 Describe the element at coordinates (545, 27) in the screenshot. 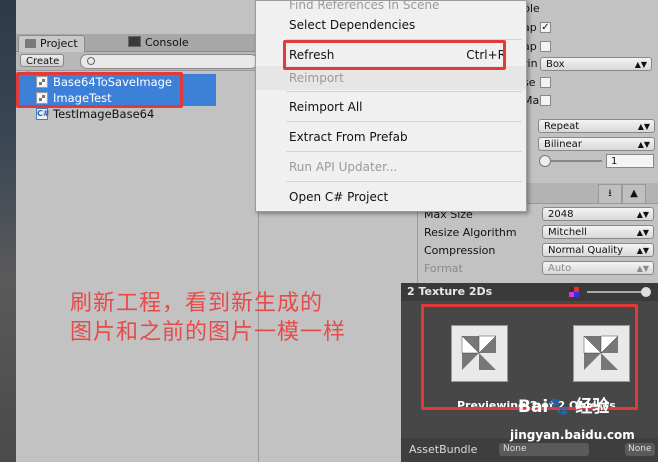

I see `read-write-checkbox: ✓` at that location.